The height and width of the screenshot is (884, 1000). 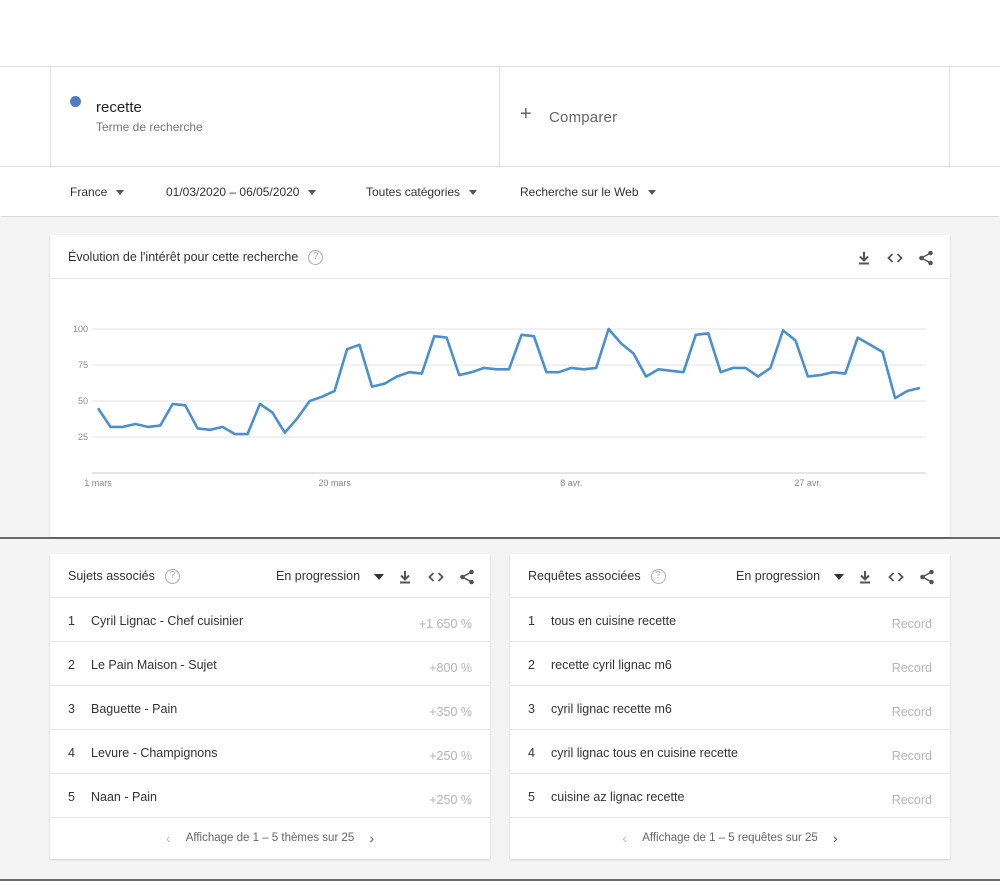 I want to click on card-header: Requêtes associées? En progression, so click(x=730, y=576).